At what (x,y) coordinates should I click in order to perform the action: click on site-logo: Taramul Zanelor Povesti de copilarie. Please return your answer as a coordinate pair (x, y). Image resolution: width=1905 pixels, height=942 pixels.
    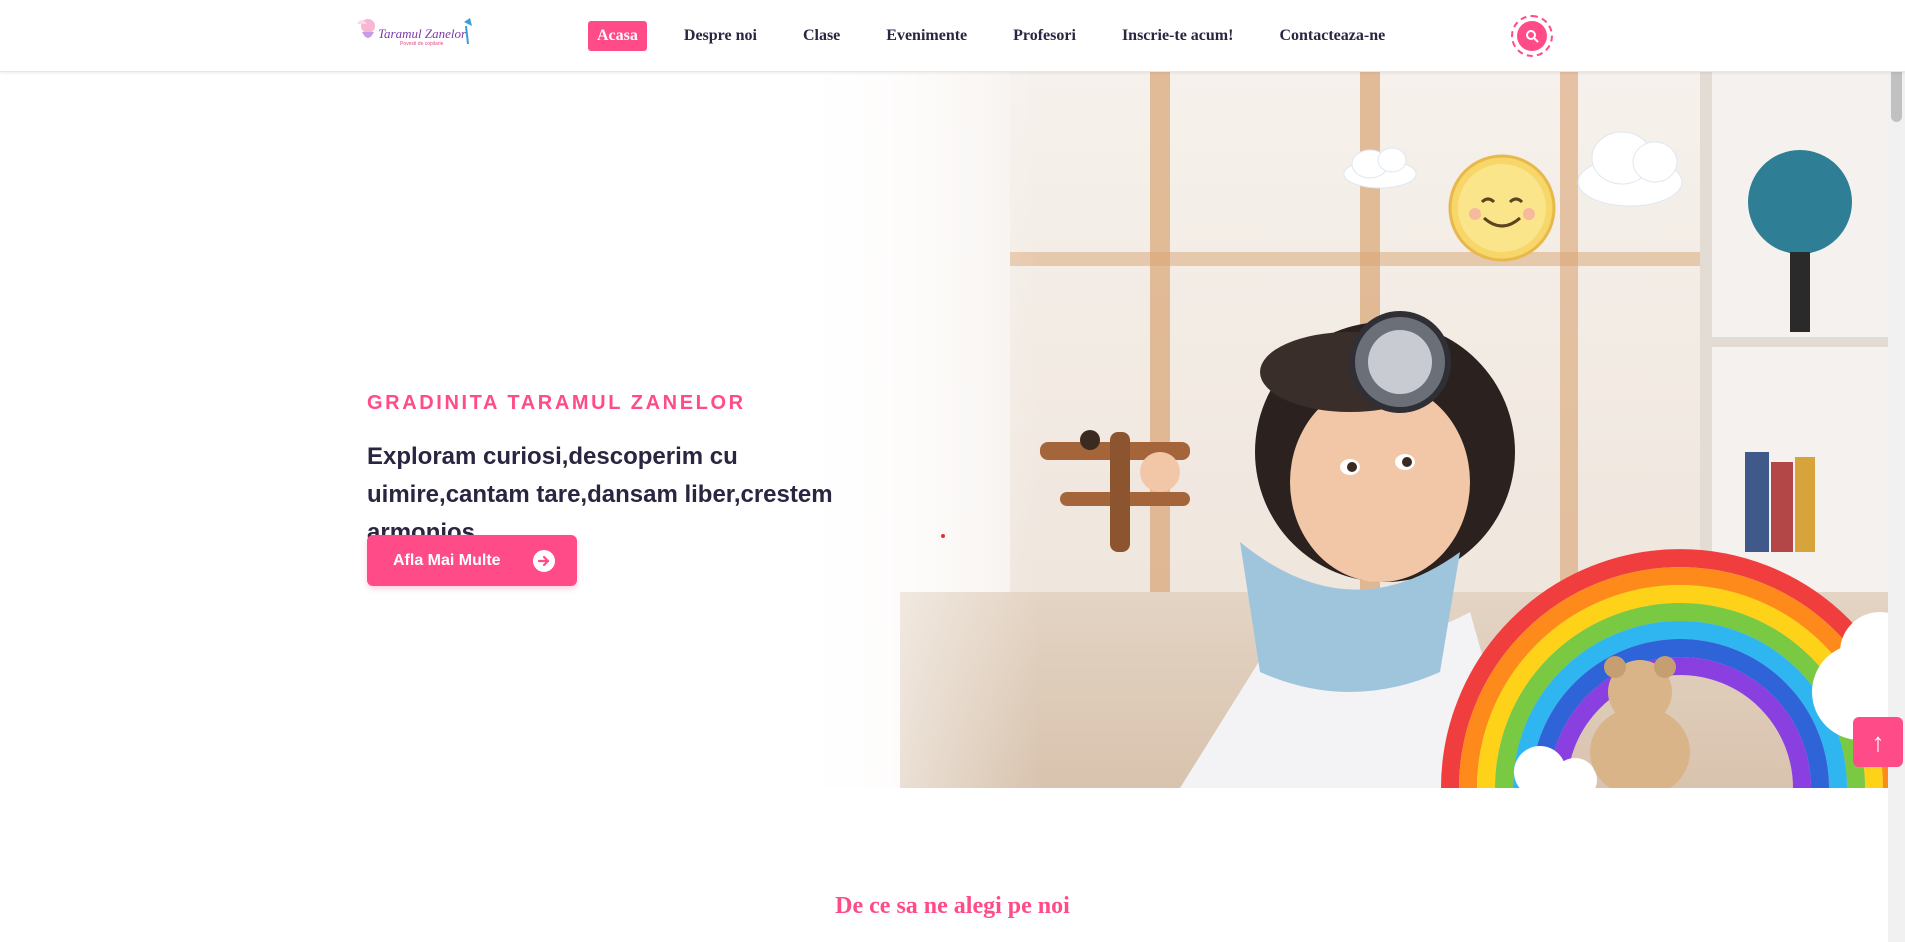
    Looking at the image, I should click on (416, 33).